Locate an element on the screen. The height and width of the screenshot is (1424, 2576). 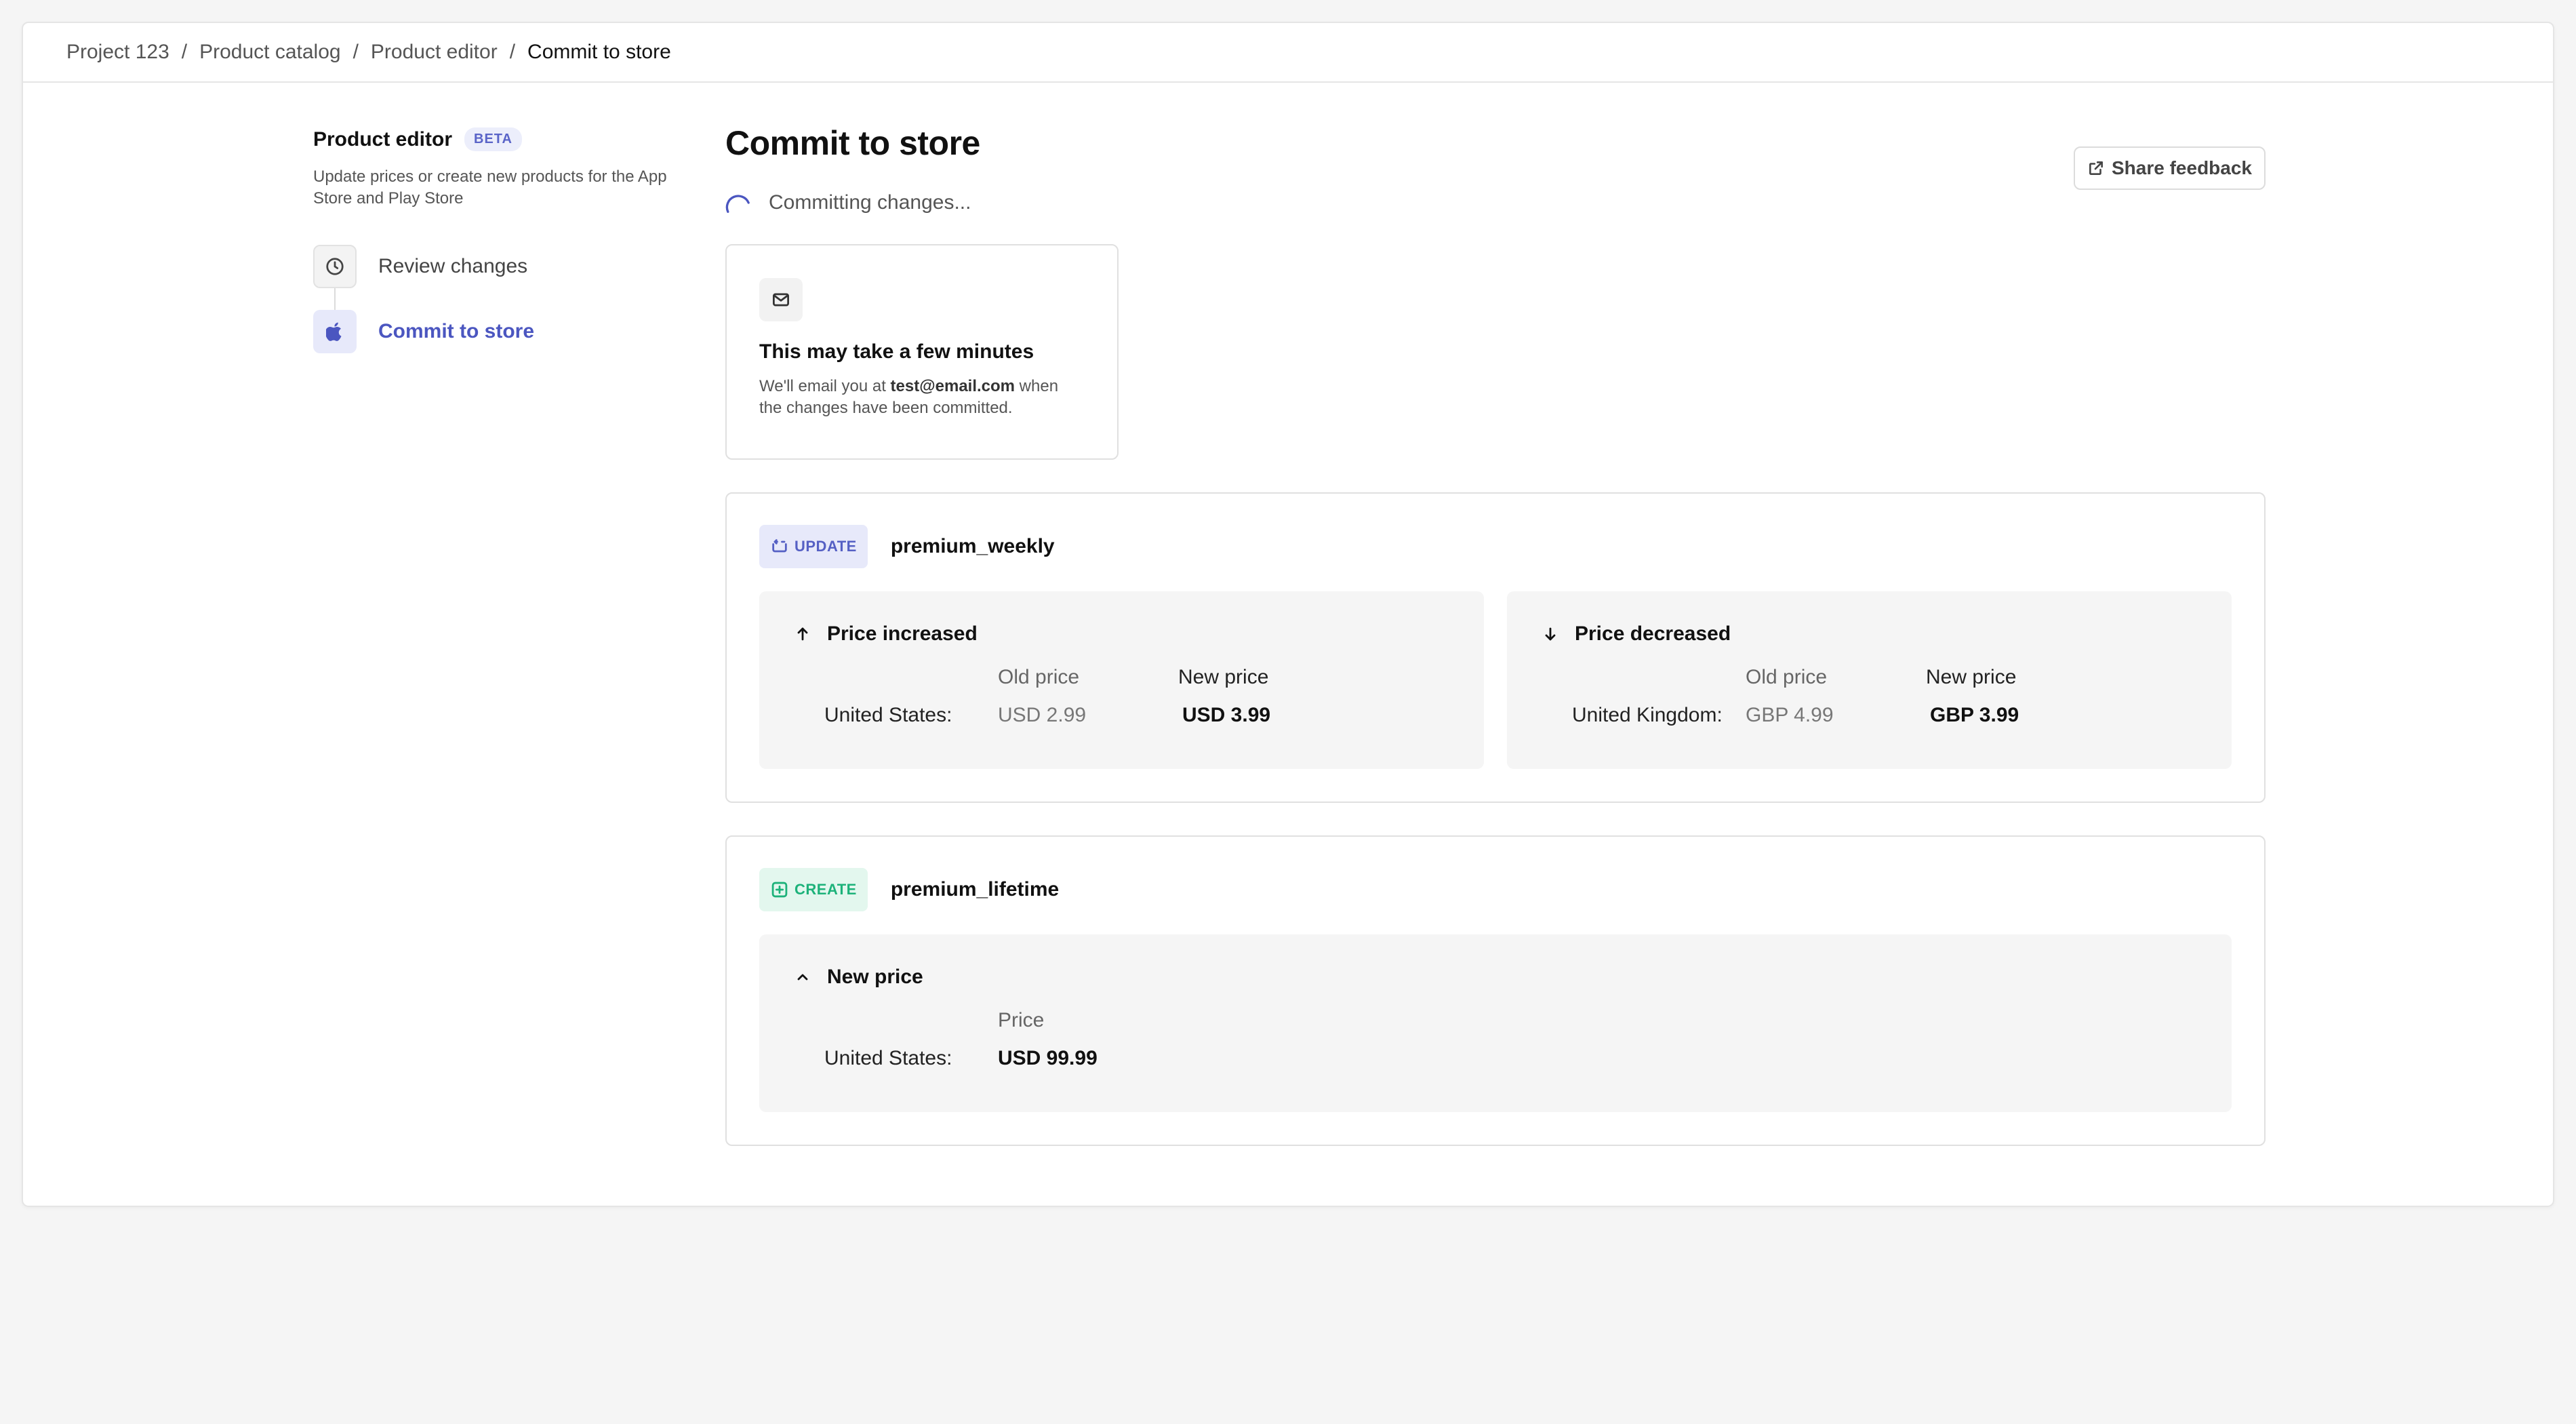
arrow-up-icon is located at coordinates (802, 634).